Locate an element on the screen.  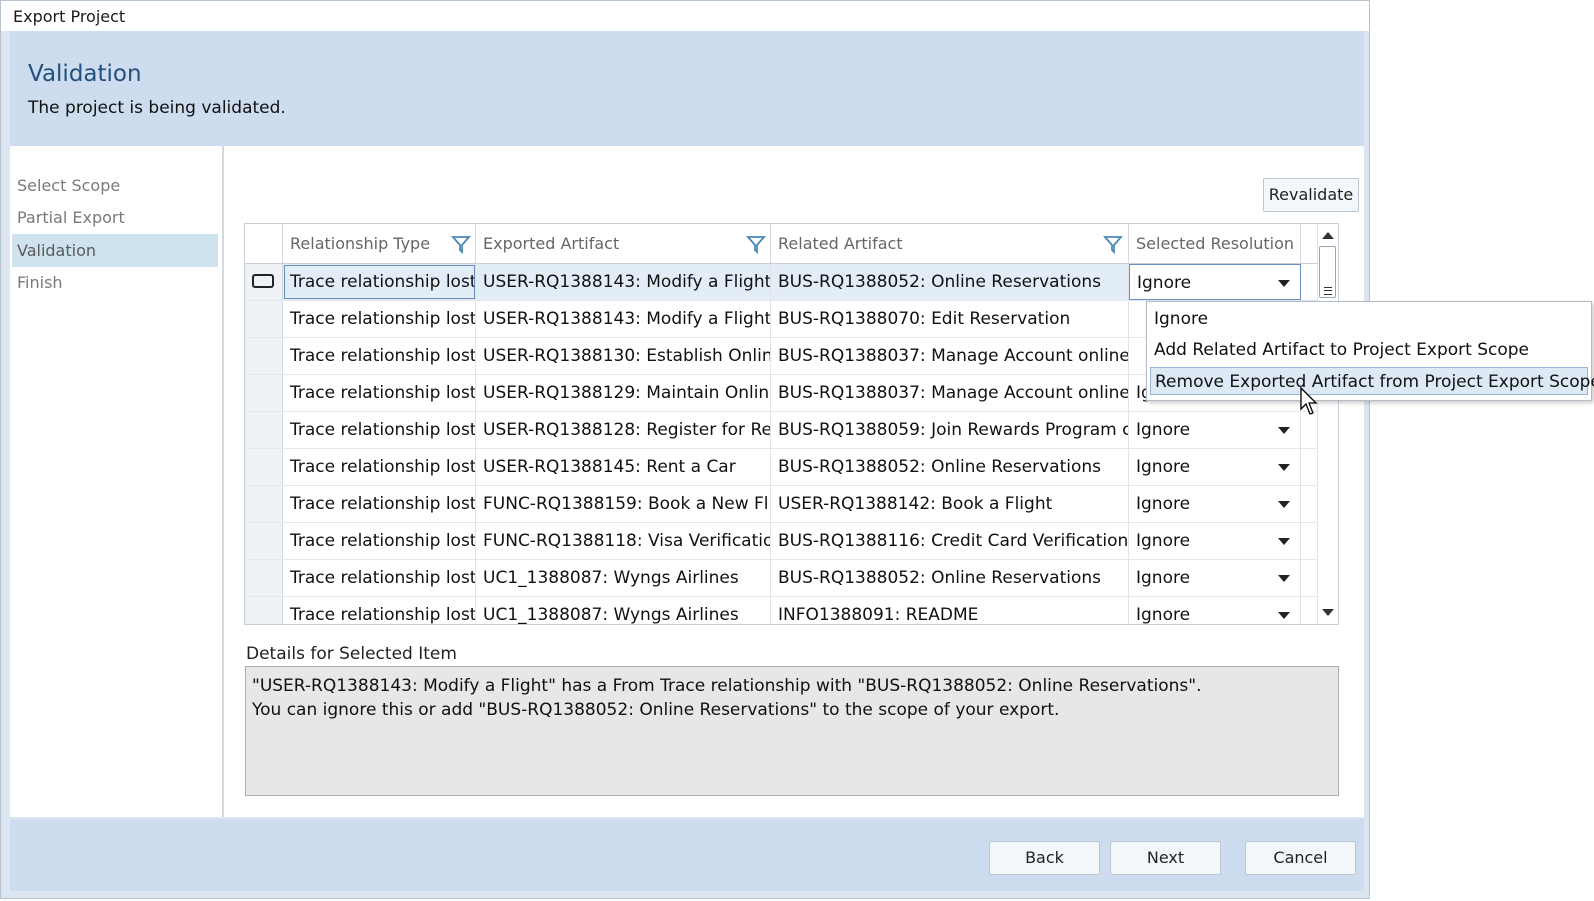
current-row-icon is located at coordinates (263, 281).